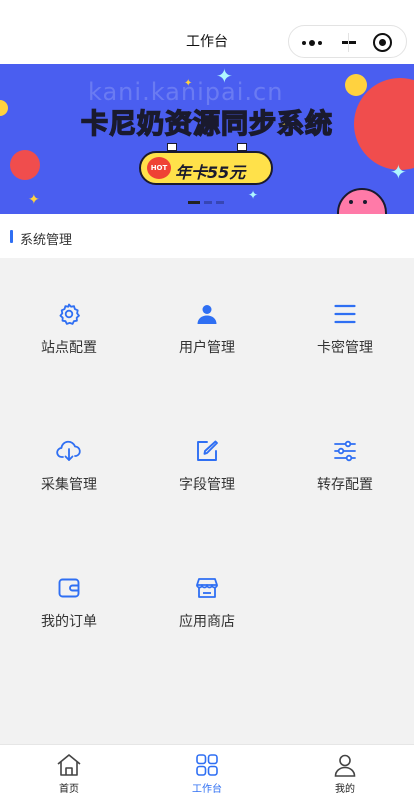  Describe the element at coordinates (207, 588) in the screenshot. I see `store-icon` at that location.